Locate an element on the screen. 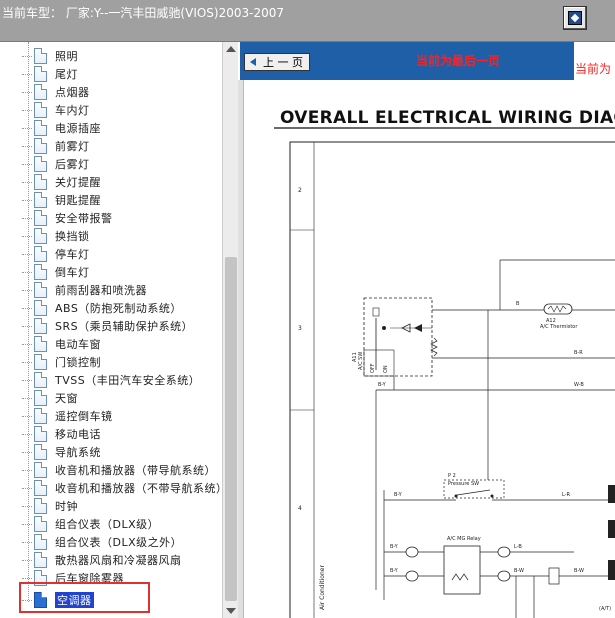 The height and width of the screenshot is (618, 615). tree-item: 安全带报警 is located at coordinates (67, 218).